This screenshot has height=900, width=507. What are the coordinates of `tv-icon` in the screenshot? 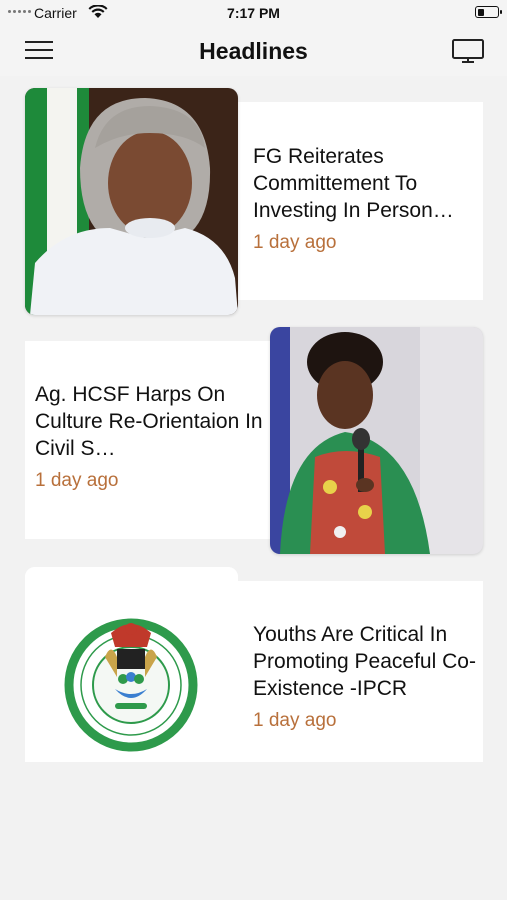 It's located at (468, 51).